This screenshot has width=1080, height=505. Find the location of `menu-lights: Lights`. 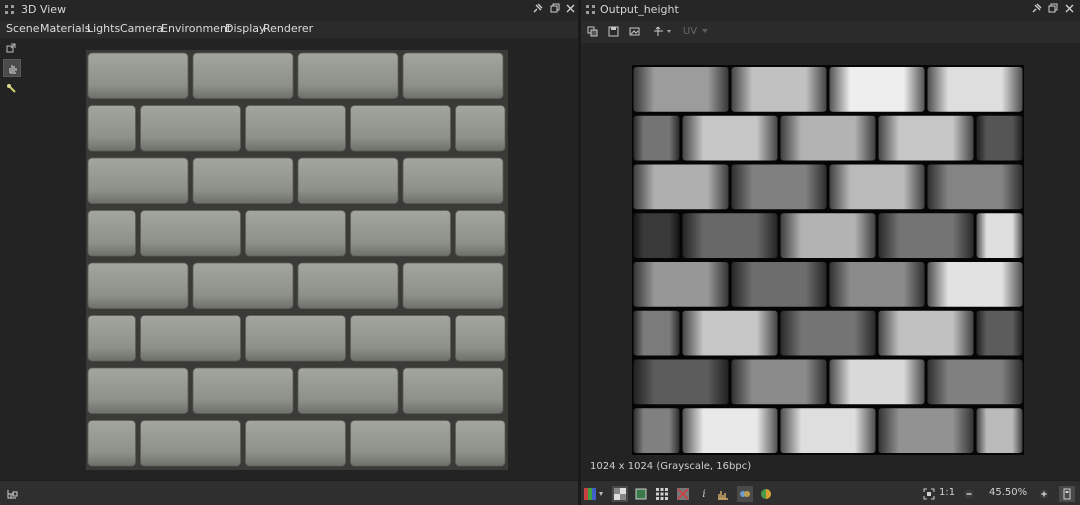

menu-lights: Lights is located at coordinates (103, 28).